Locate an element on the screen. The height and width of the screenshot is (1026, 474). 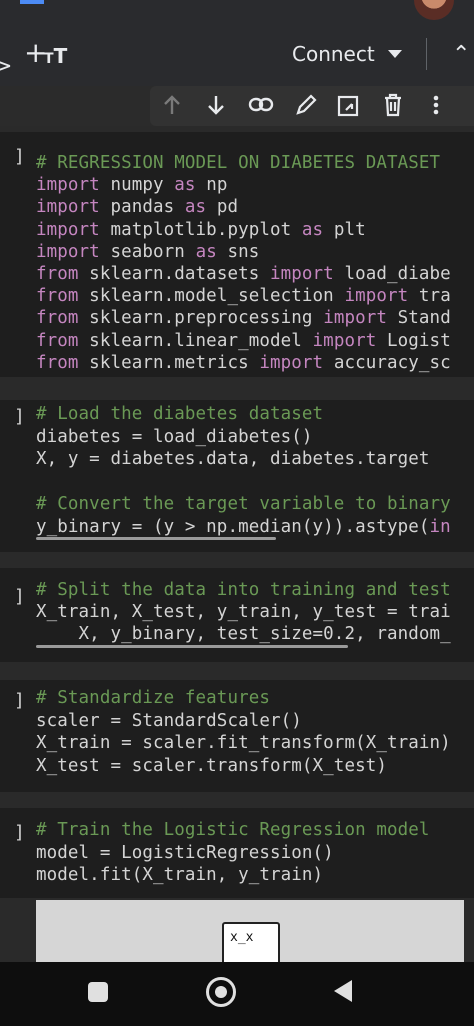
code-line: scaler = StandardScaler() is located at coordinates (169, 721).